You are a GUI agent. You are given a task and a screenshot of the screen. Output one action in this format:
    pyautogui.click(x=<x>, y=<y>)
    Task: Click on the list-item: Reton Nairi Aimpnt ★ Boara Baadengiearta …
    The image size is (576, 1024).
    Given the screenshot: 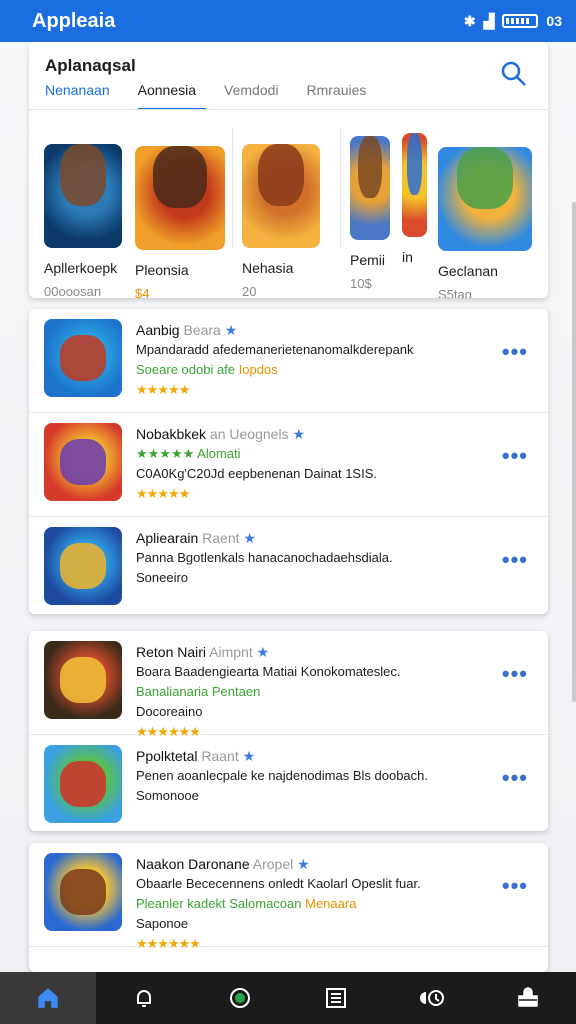 What is the action you would take?
    pyautogui.click(x=288, y=685)
    